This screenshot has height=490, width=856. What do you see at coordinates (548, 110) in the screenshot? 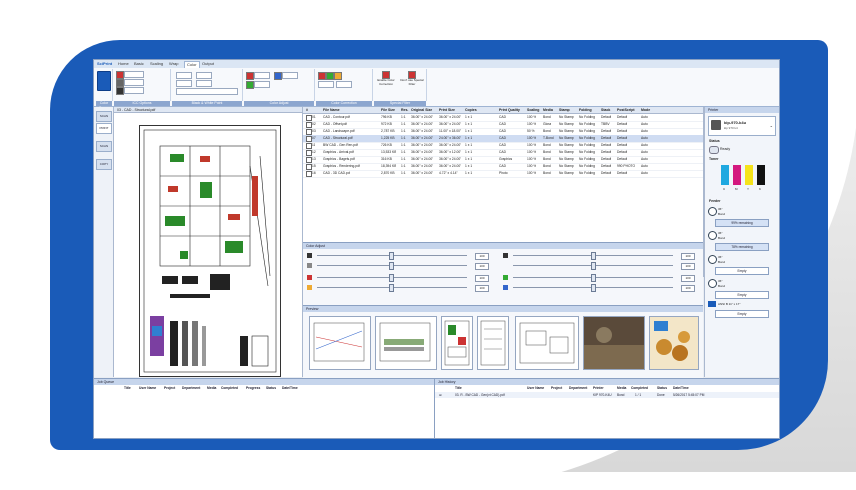
I see `col-media: Media` at bounding box center [548, 110].